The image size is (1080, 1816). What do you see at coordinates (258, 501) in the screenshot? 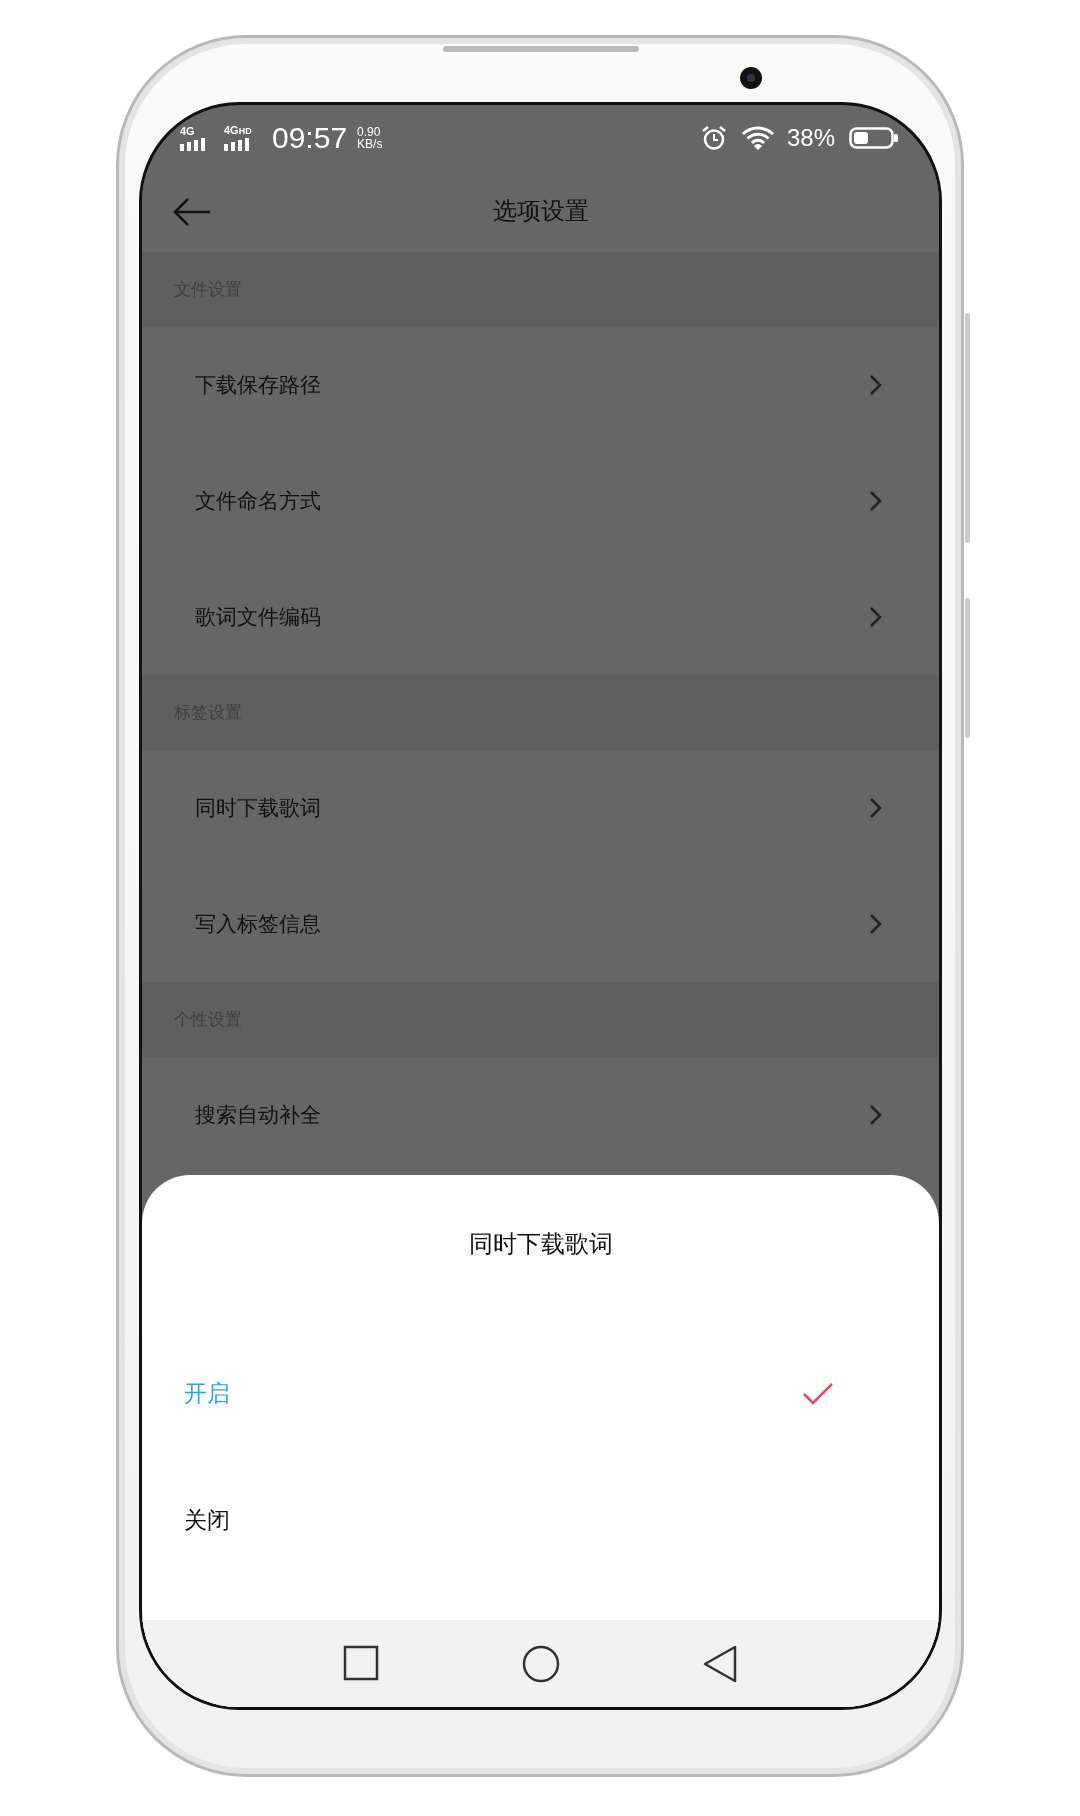
I see `settings-label: 文件命名方式` at bounding box center [258, 501].